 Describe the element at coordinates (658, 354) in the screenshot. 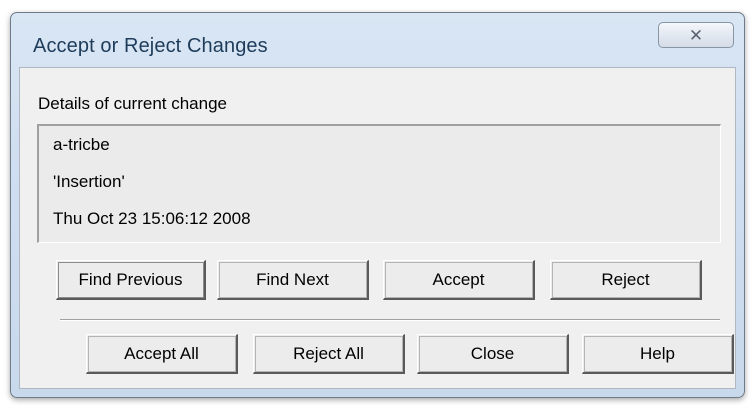

I see `help-button: Help` at that location.